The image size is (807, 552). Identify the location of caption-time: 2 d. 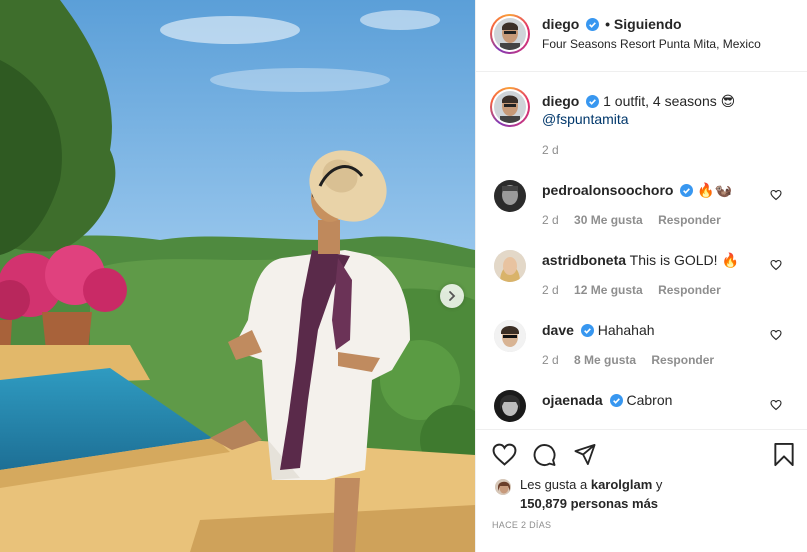
(550, 150).